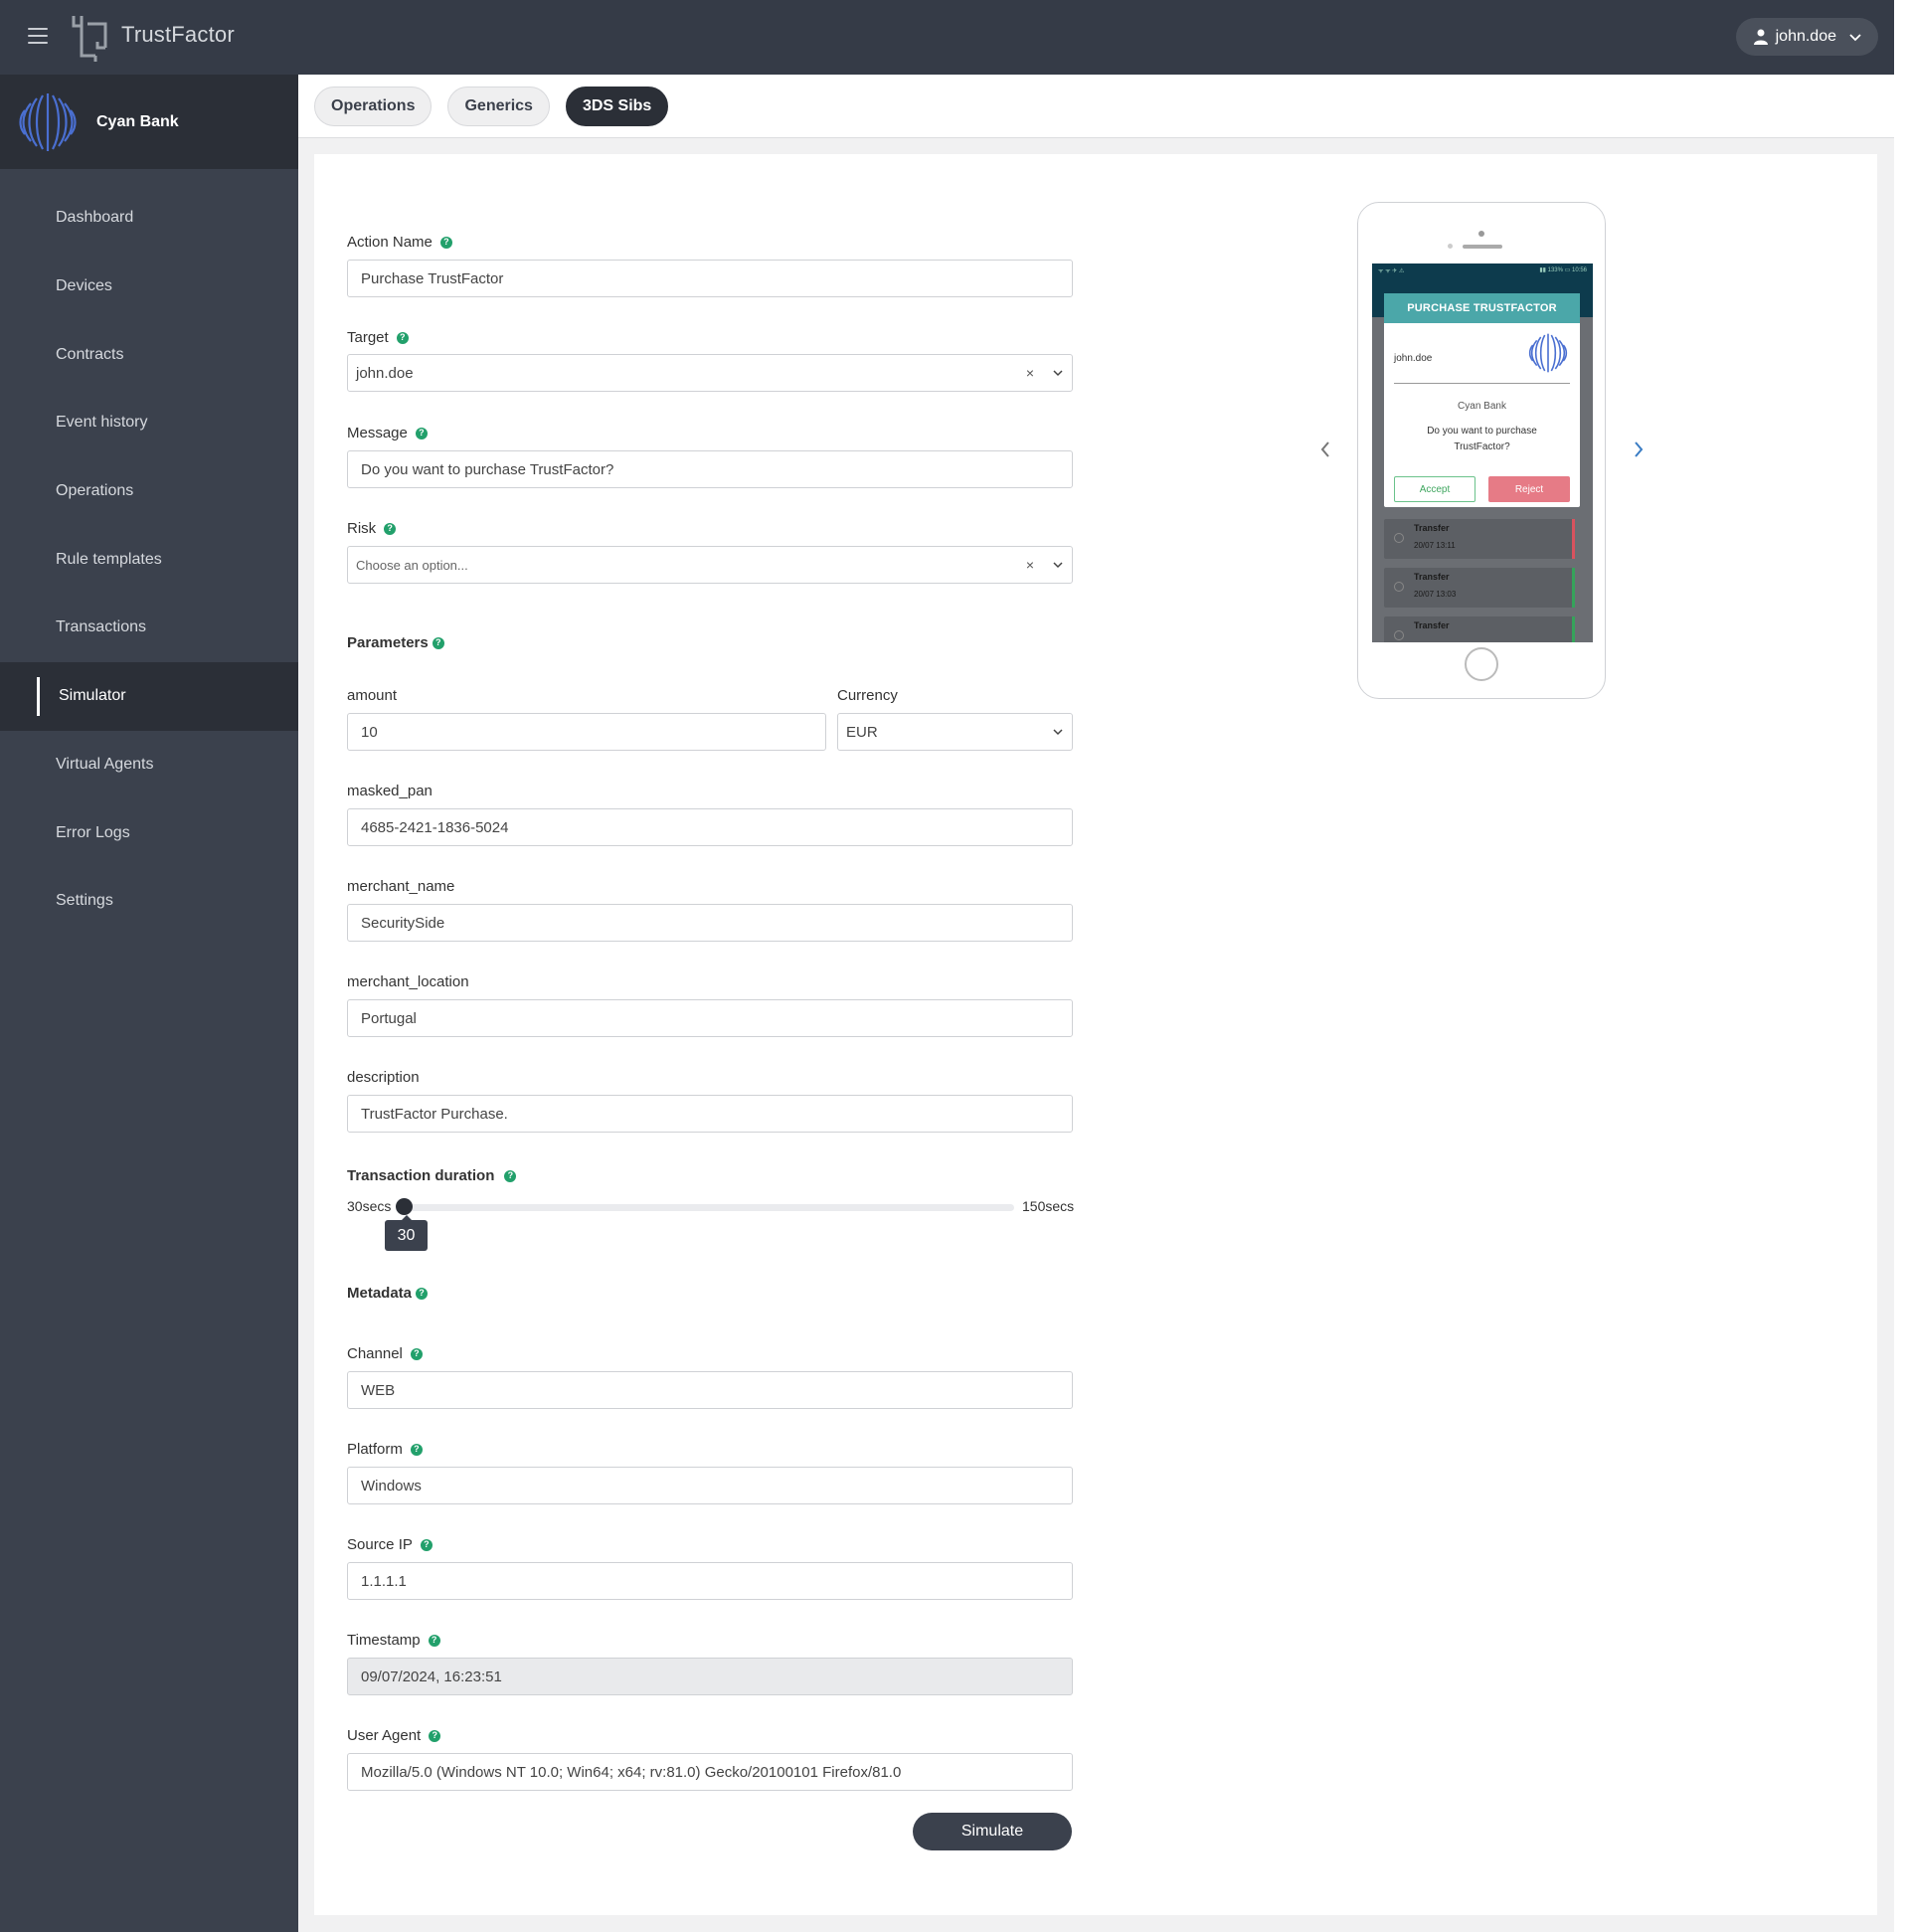 This screenshot has width=1909, height=1932. Describe the element at coordinates (1482, 247) in the screenshot. I see `phone-speaker` at that location.